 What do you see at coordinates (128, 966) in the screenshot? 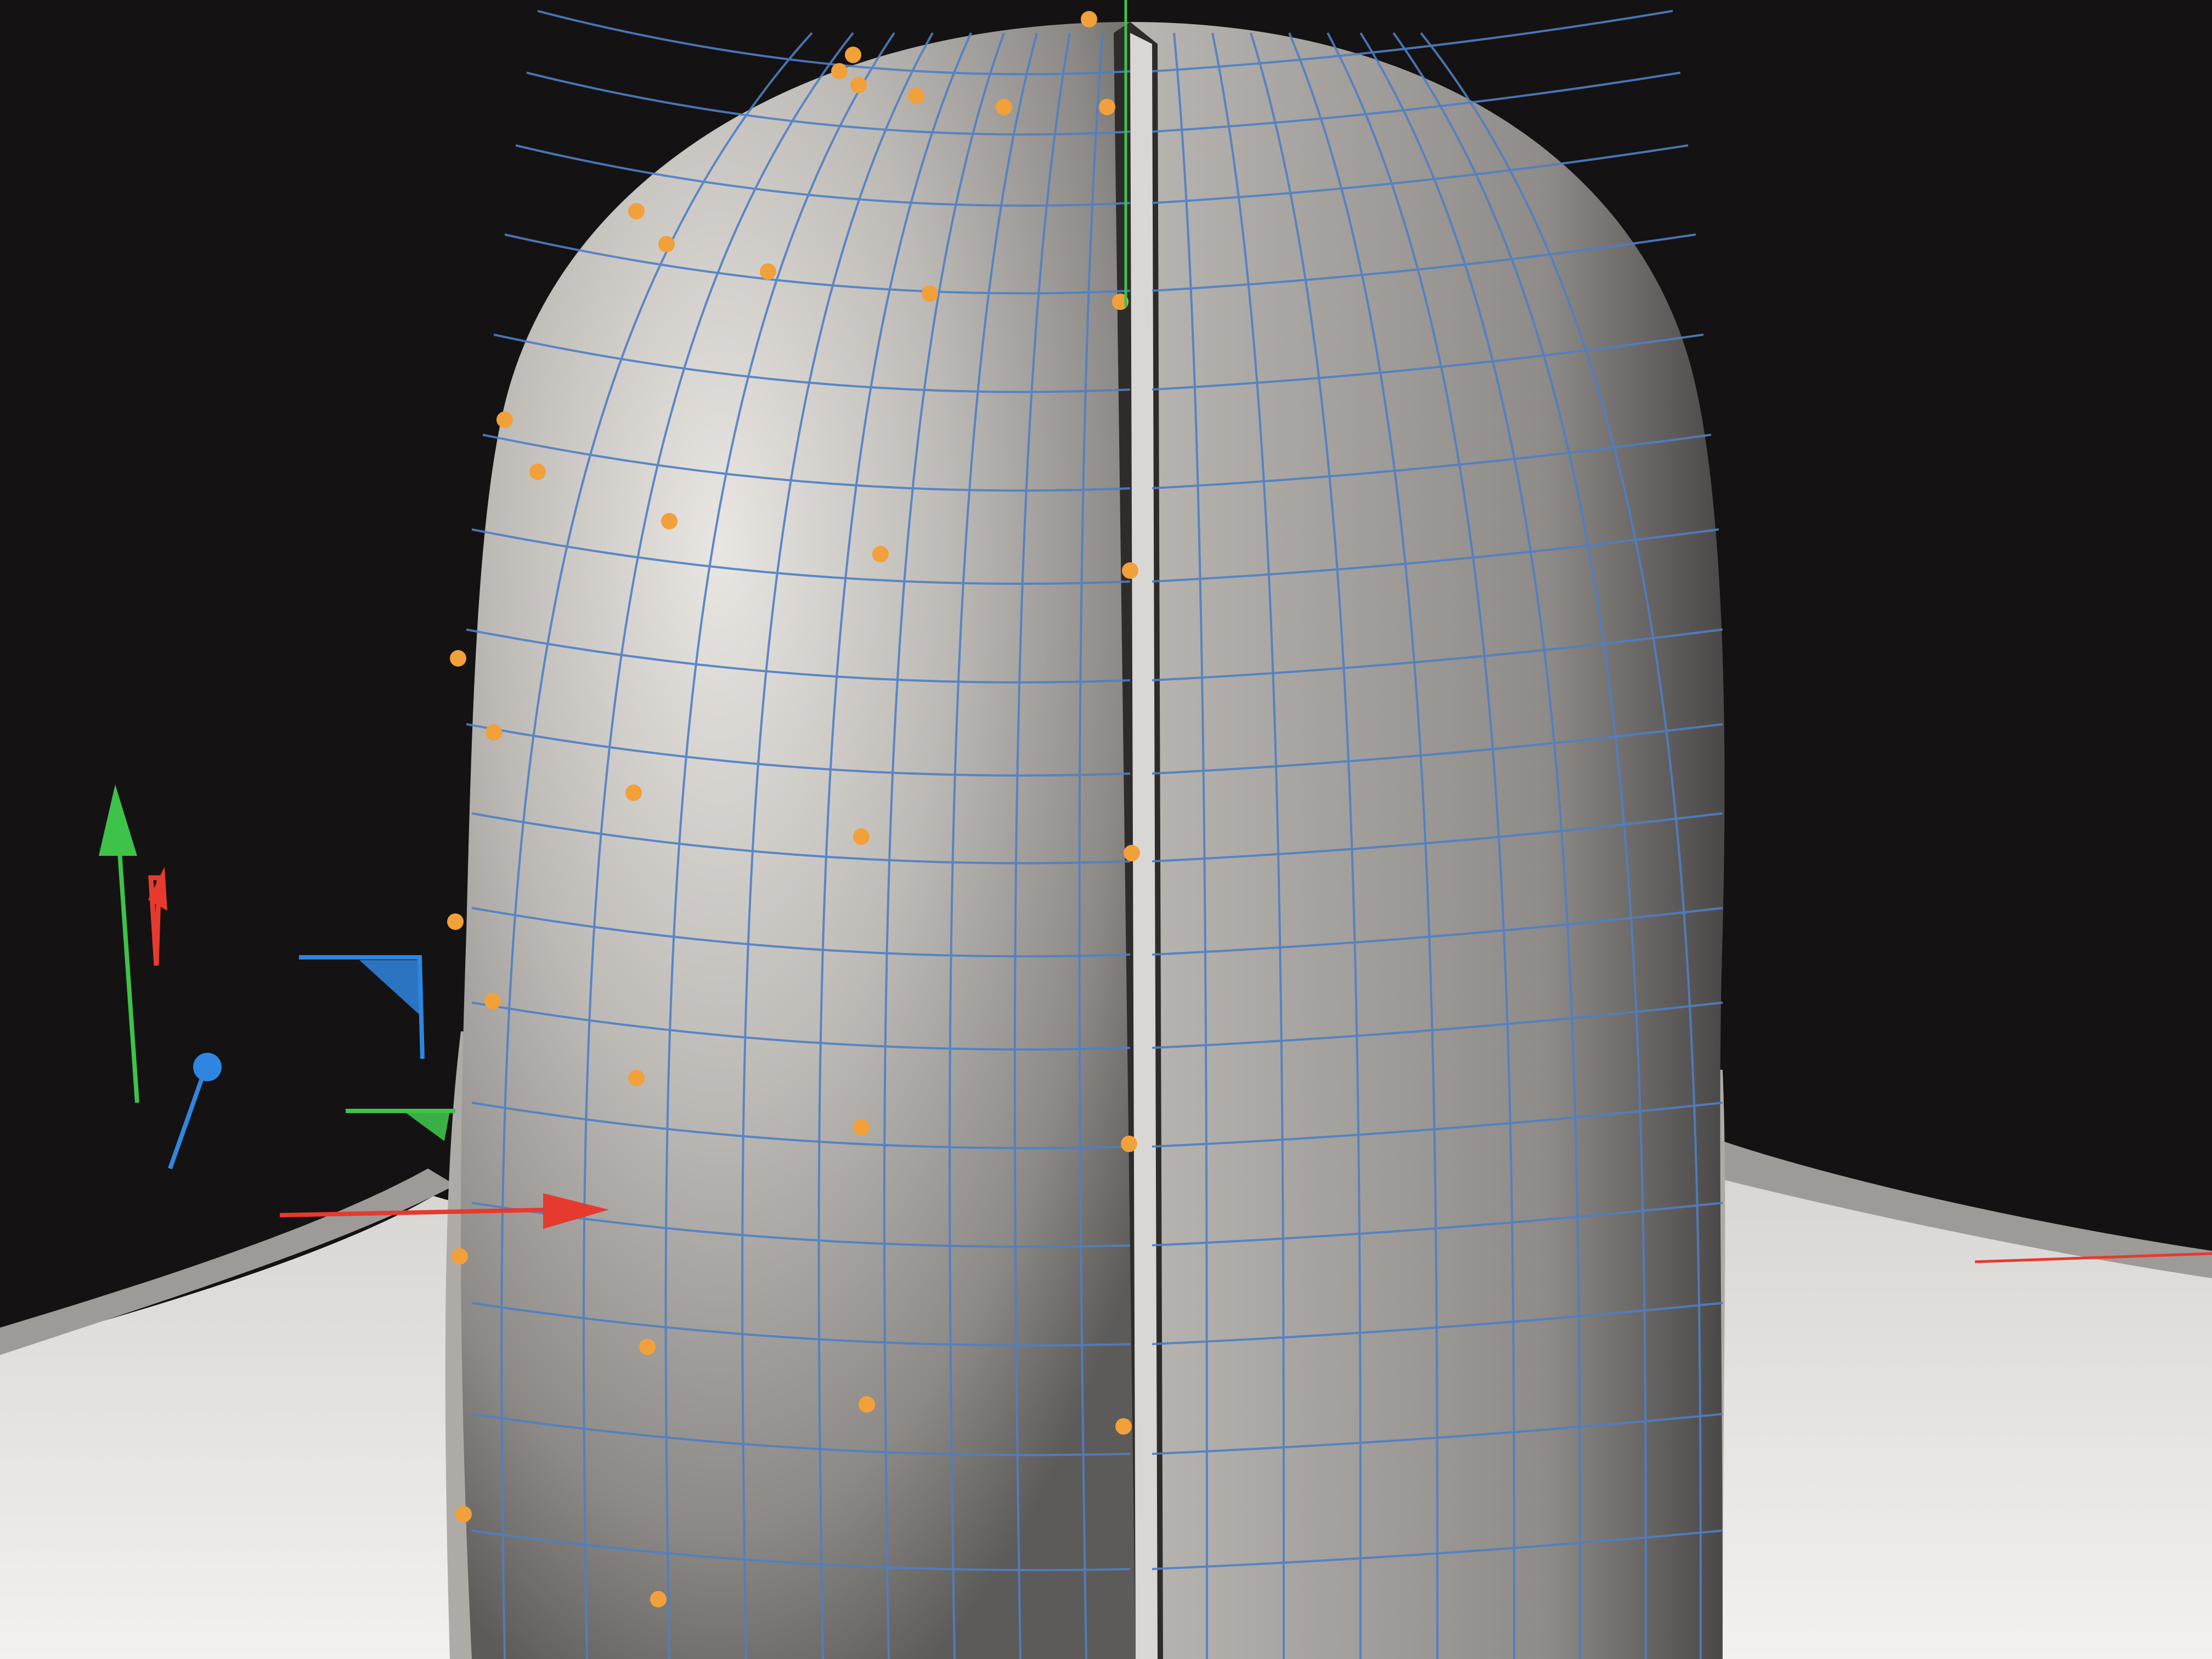
I see `gizmo-y-axis` at bounding box center [128, 966].